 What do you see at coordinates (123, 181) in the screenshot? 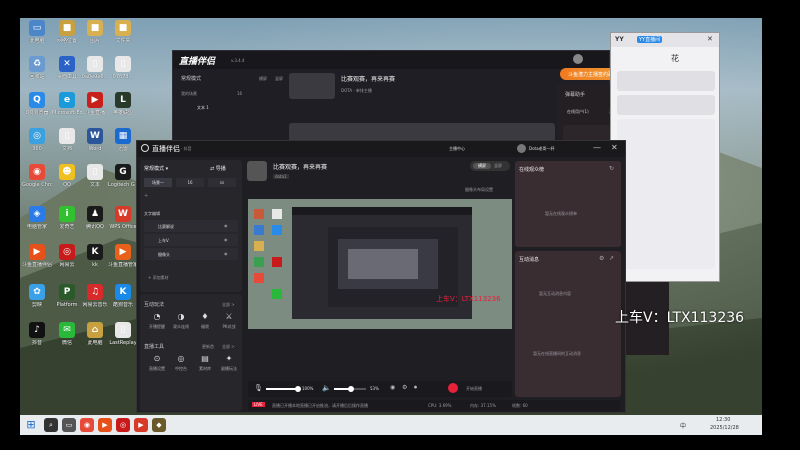
I see `desktop-icon: G Logitech G HUB` at bounding box center [123, 181].